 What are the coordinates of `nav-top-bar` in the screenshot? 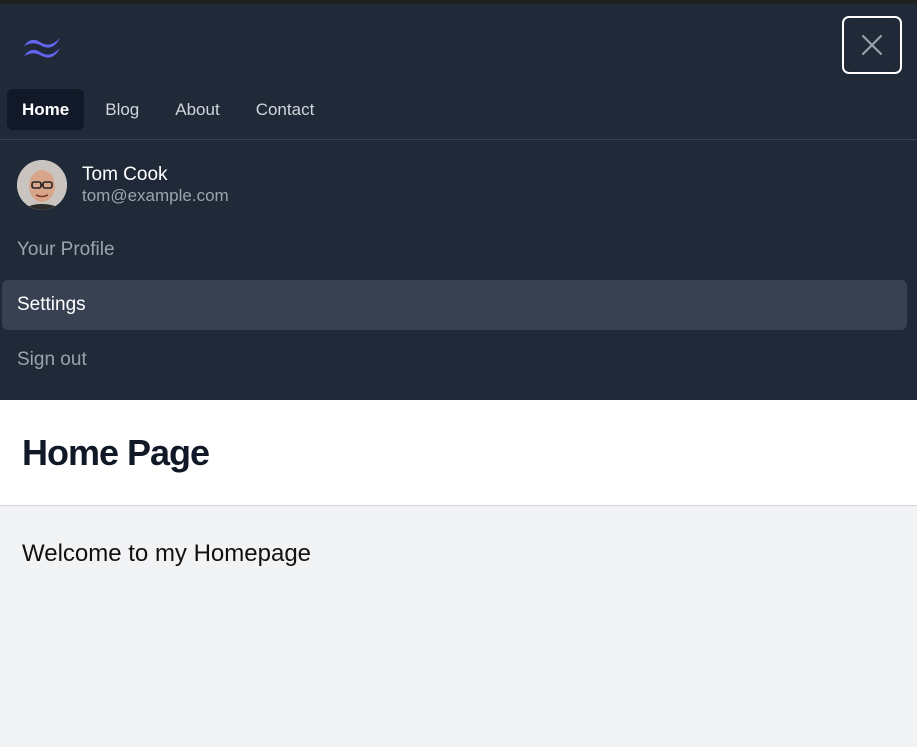 It's located at (458, 44).